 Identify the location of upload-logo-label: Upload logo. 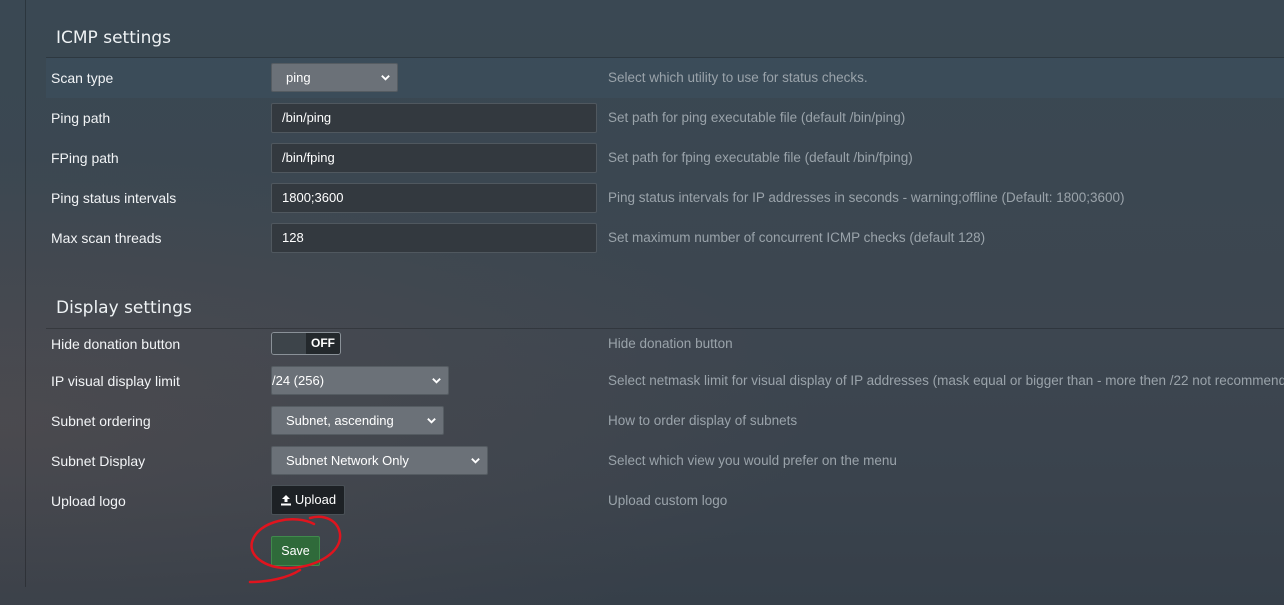
(88, 501).